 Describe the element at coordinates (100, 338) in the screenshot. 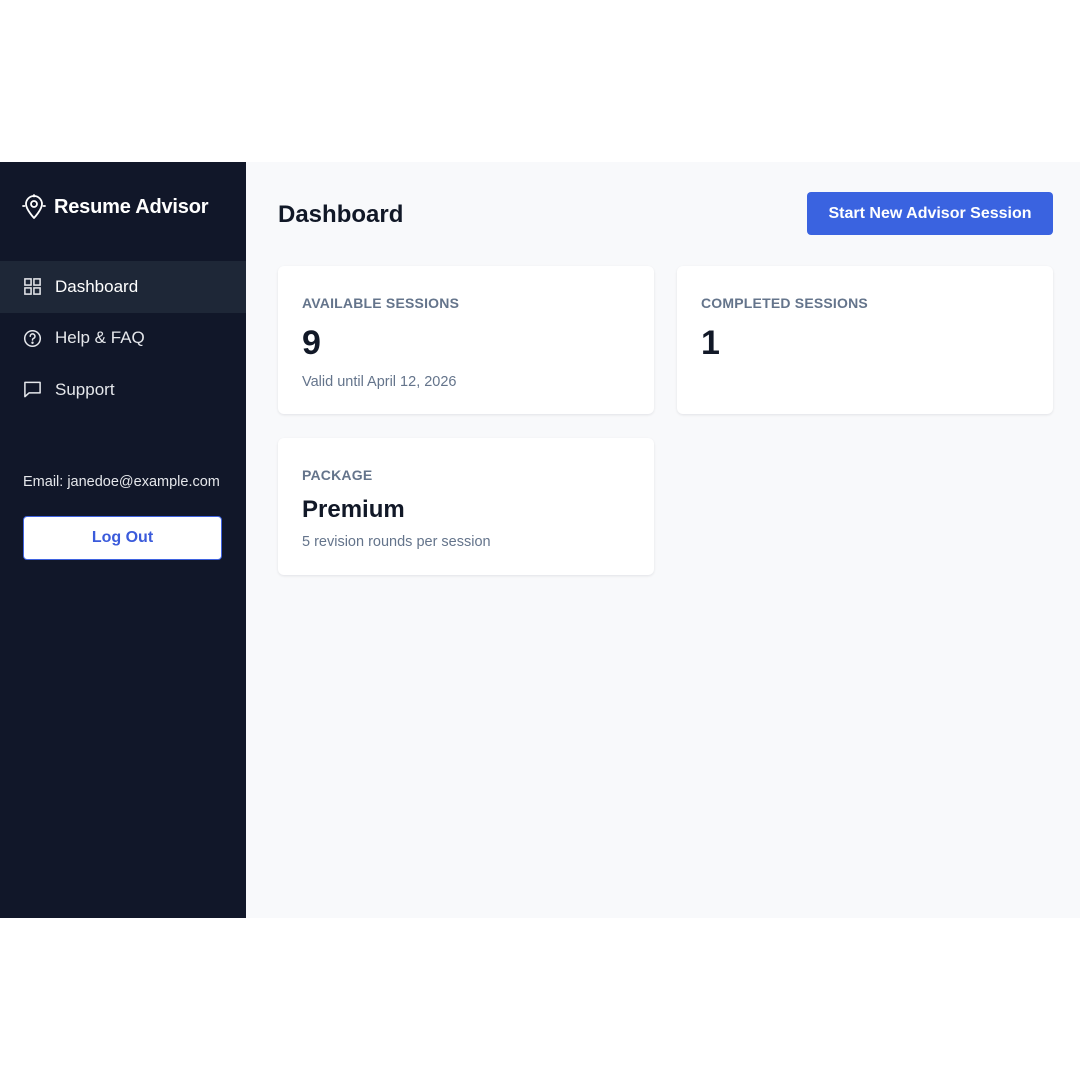

I see `sidebar-item-label: Help & FAQ` at that location.